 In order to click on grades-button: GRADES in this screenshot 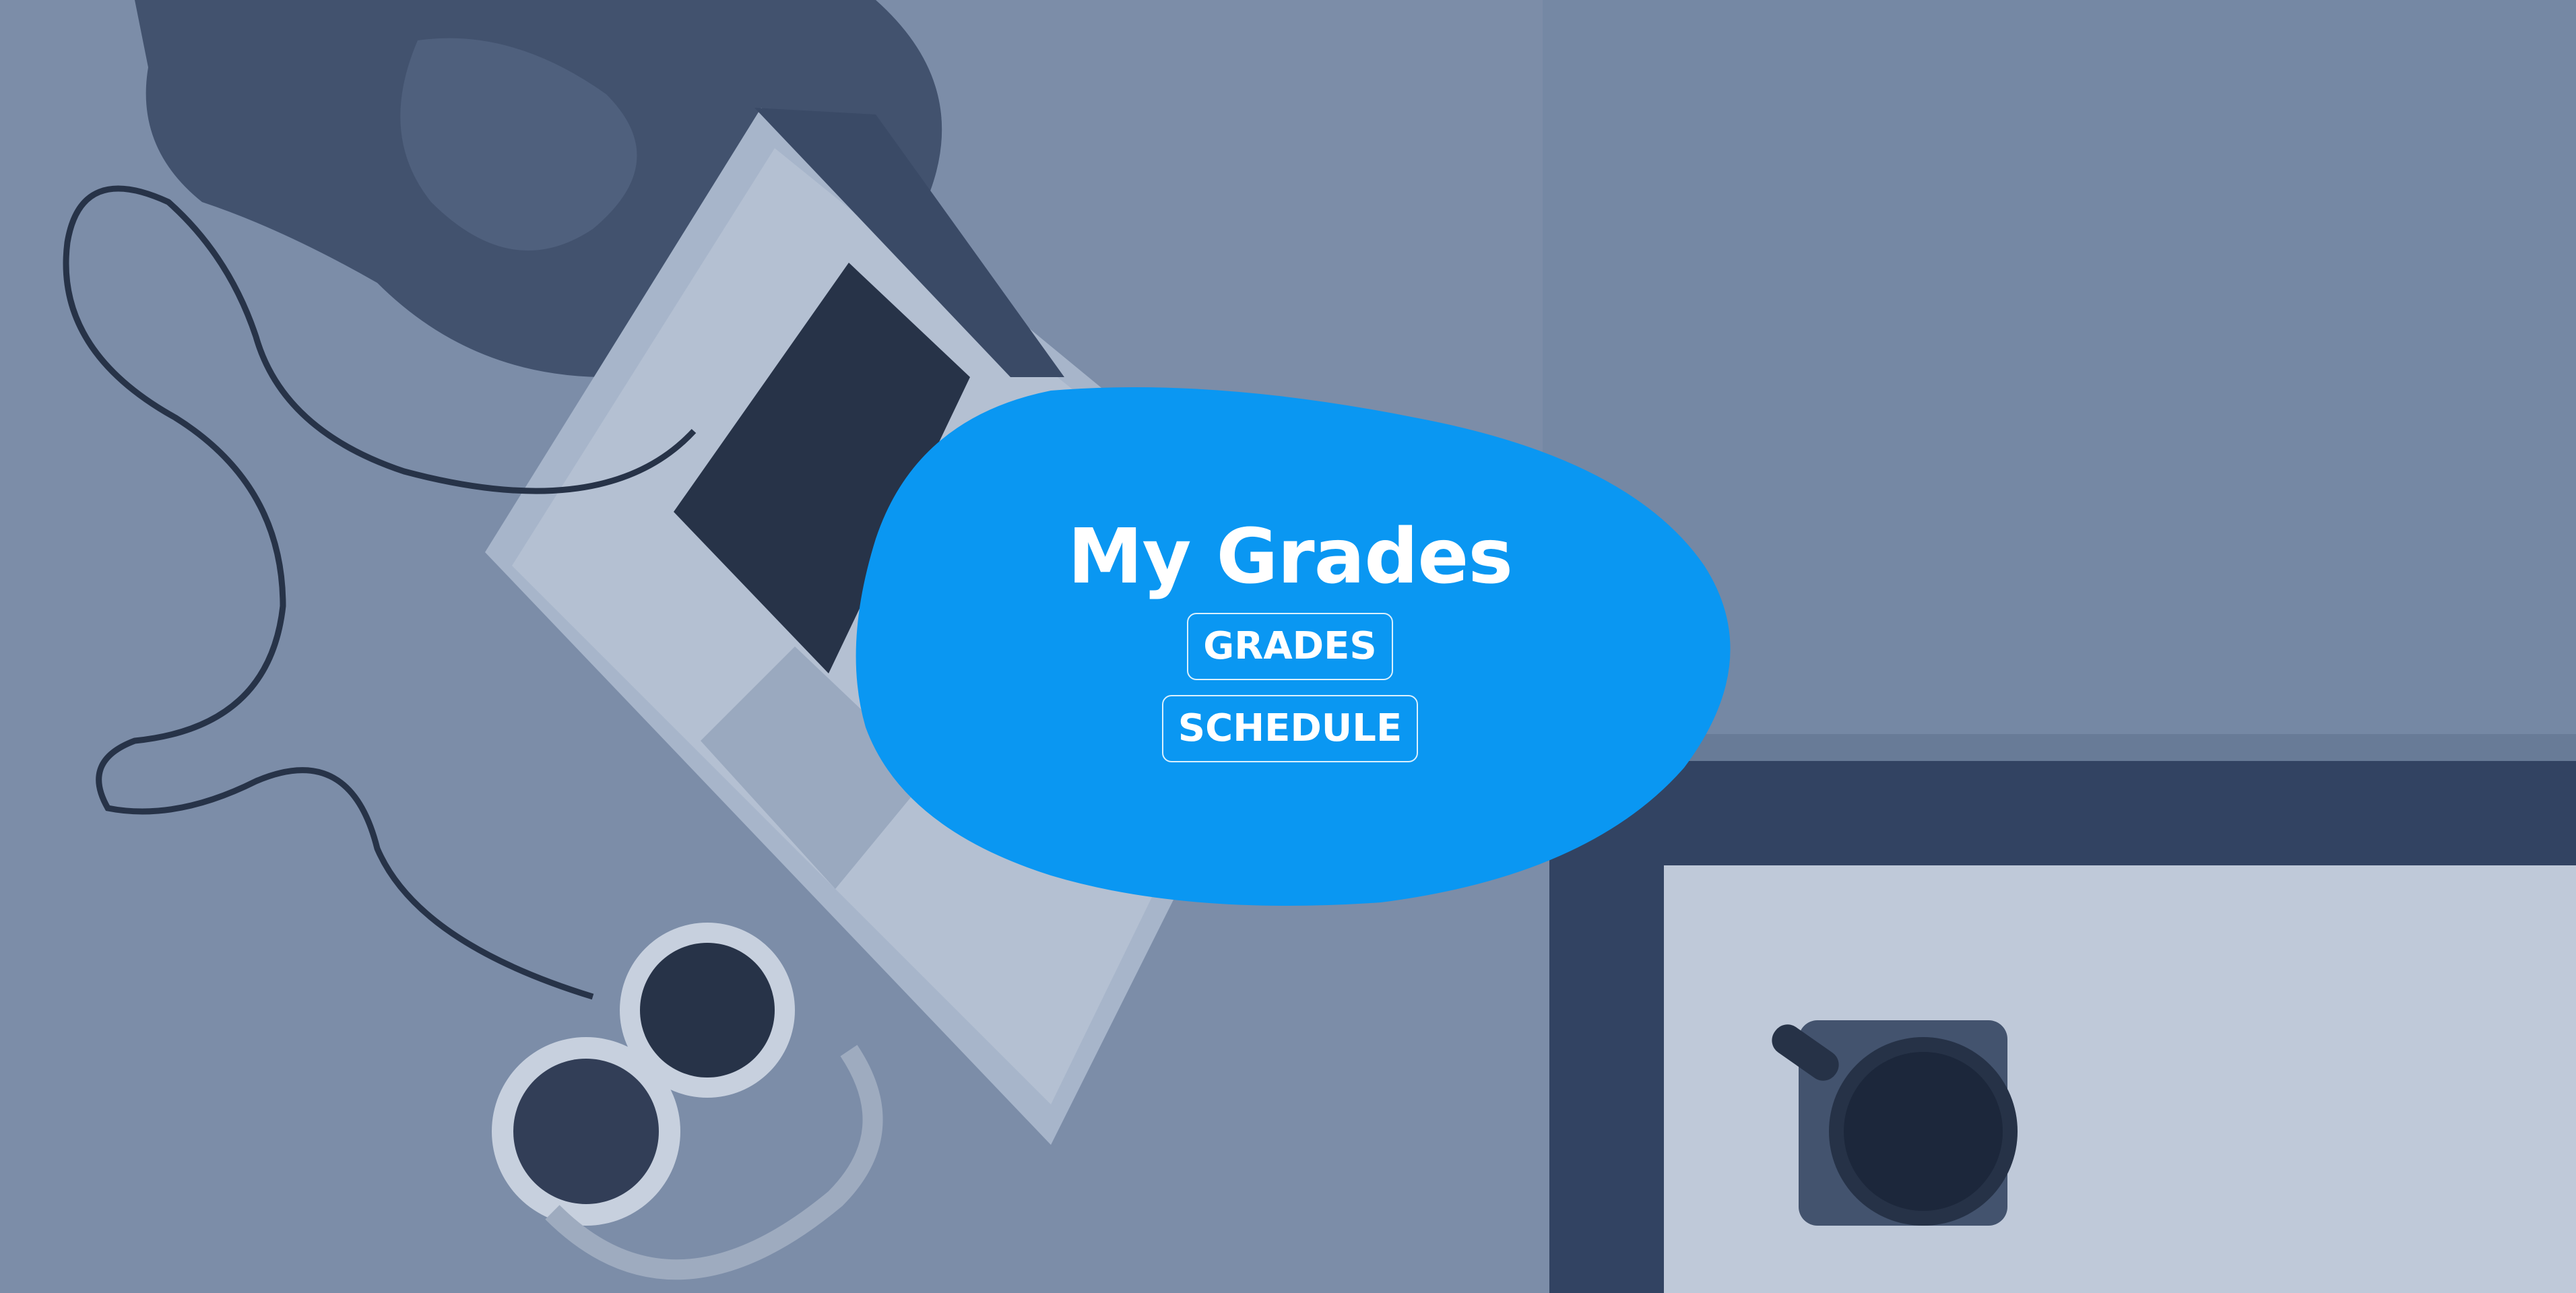, I will do `click(1290, 647)`.